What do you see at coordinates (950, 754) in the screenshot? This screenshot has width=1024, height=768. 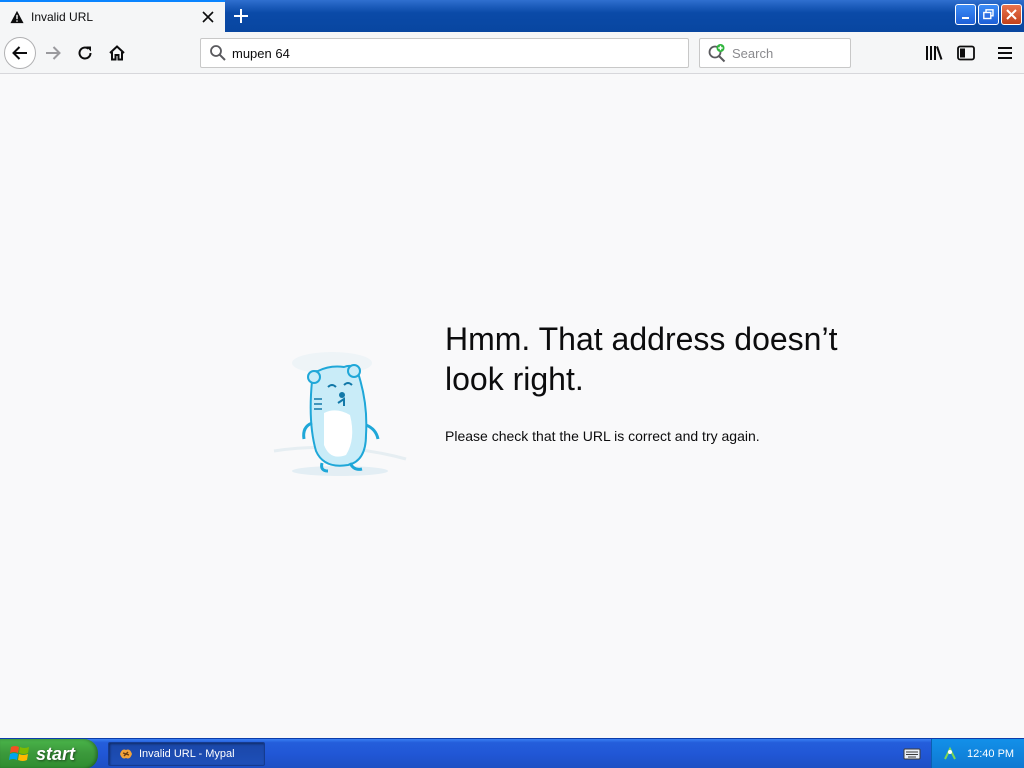 I see `network-icon` at bounding box center [950, 754].